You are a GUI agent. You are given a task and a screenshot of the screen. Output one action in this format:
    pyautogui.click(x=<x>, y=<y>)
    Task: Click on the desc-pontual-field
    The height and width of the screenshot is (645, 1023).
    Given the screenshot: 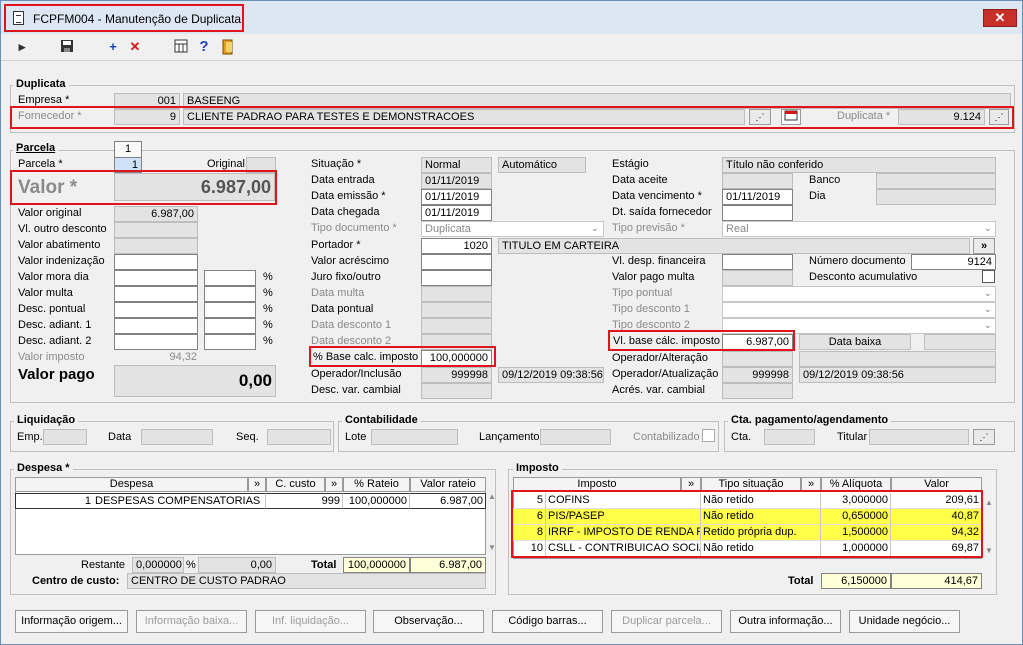 What is the action you would take?
    pyautogui.click(x=156, y=310)
    